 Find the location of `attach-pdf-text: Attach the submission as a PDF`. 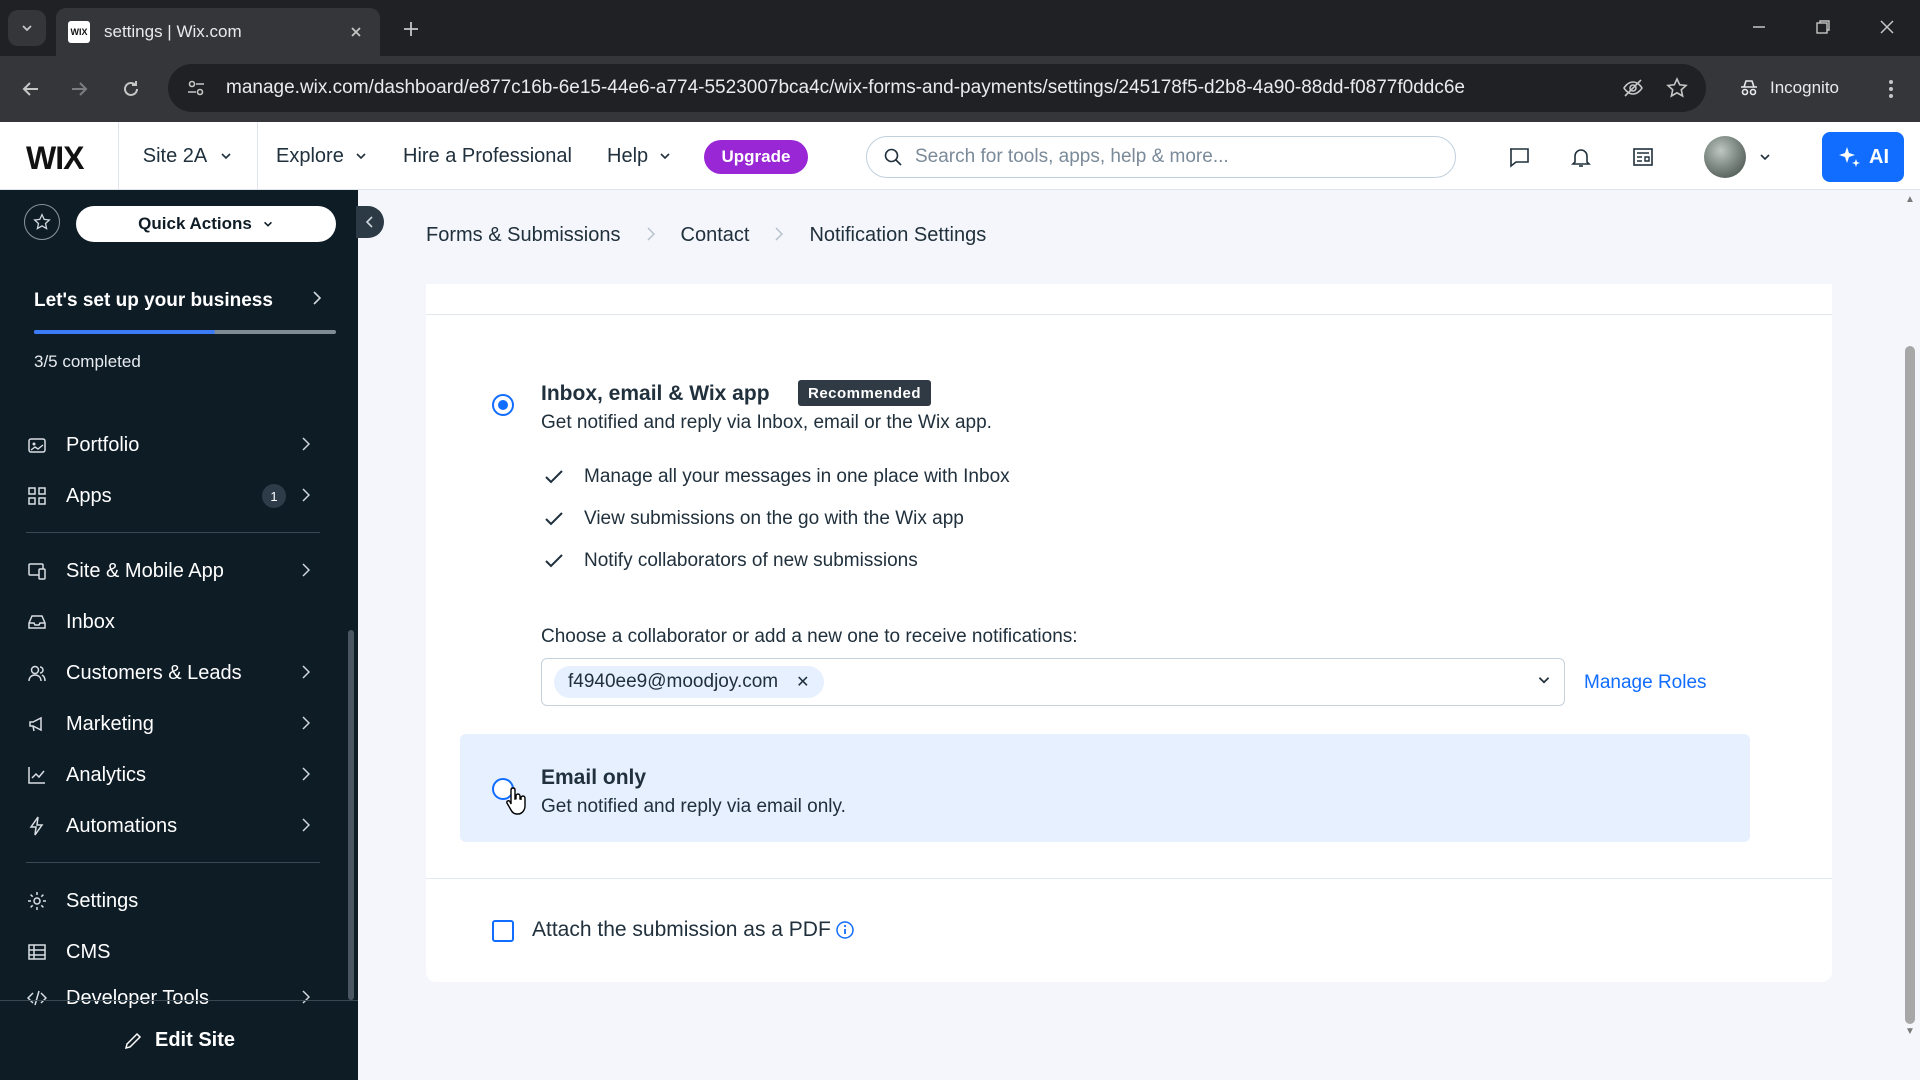

attach-pdf-text: Attach the submission as a PDF is located at coordinates (681, 929).